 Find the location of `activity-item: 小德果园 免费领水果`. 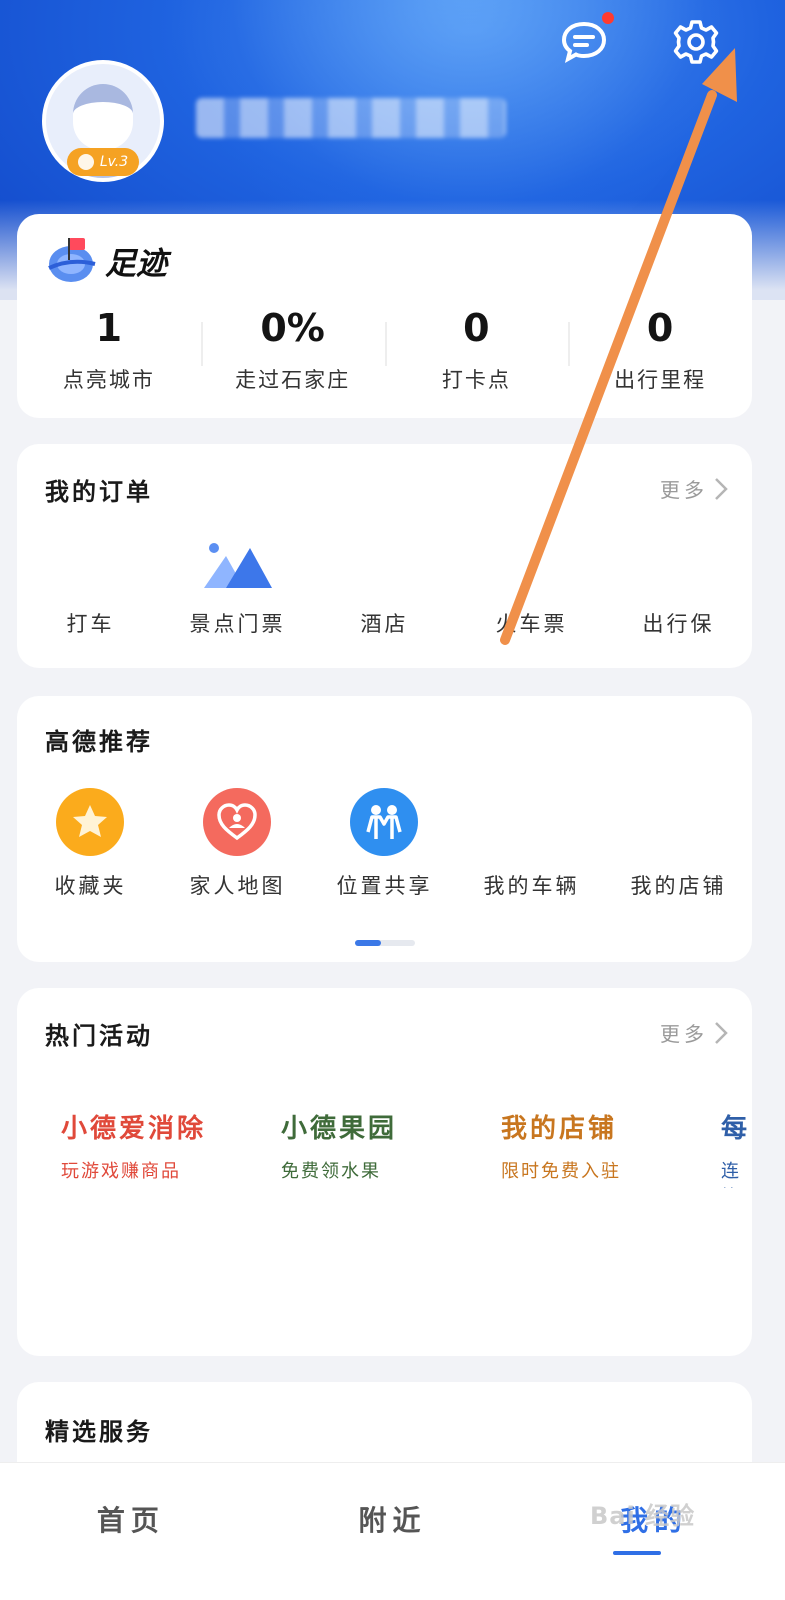

activity-item: 小德果园 免费领水果 is located at coordinates (339, 1145).